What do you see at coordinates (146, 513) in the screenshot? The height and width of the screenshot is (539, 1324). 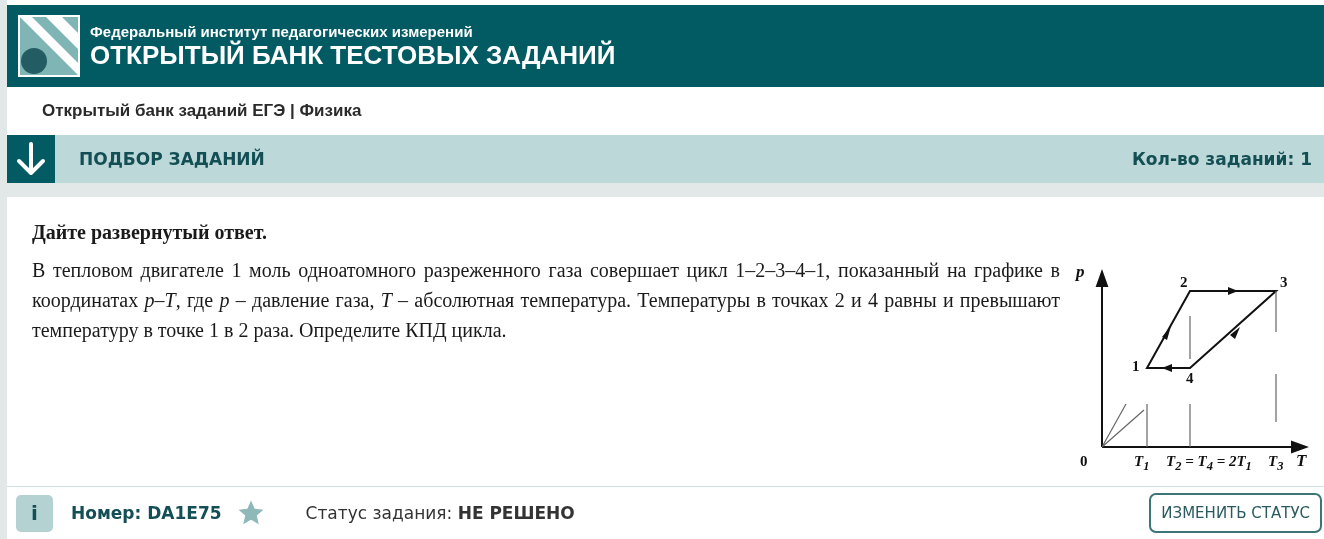 I see `task-number: Номер: DA1E75` at bounding box center [146, 513].